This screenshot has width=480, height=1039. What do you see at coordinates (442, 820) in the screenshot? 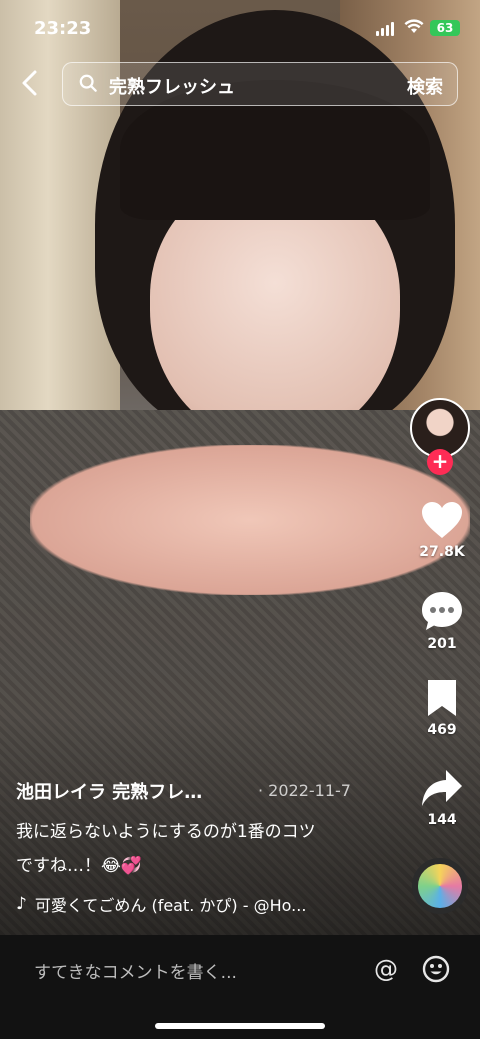
I see `share-count: 144` at bounding box center [442, 820].